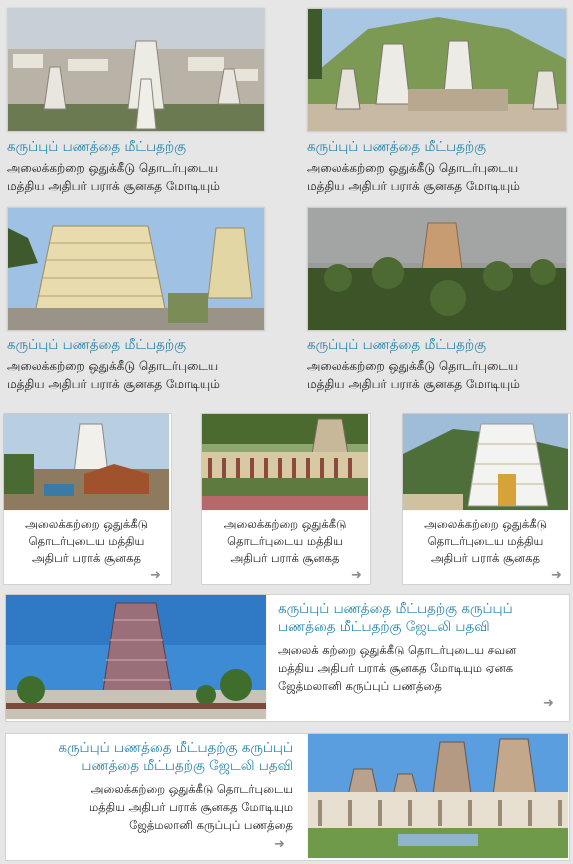  What do you see at coordinates (413, 384) in the screenshot?
I see `card-4-desc-line-2: மத்திய அதிபர் பராக் சூனகத மோடியும்` at bounding box center [413, 384].